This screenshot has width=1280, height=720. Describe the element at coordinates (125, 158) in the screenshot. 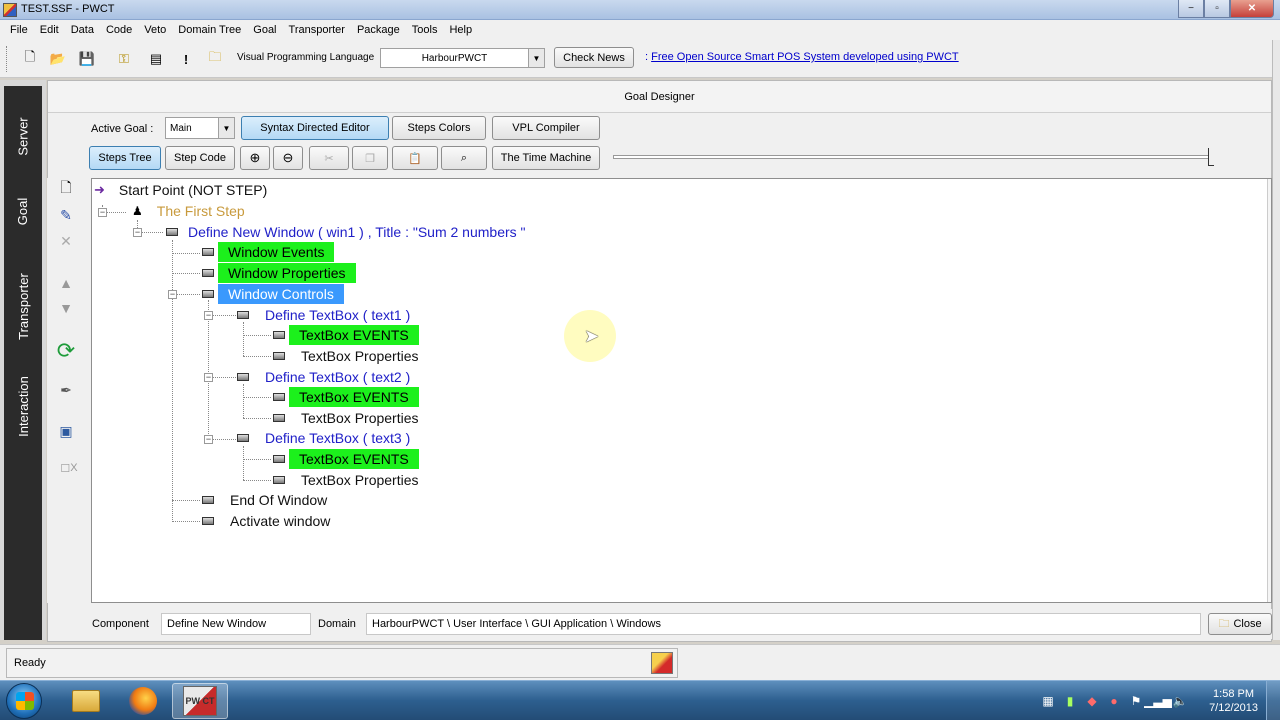

I see `steps-tree-button: Steps Tree` at that location.